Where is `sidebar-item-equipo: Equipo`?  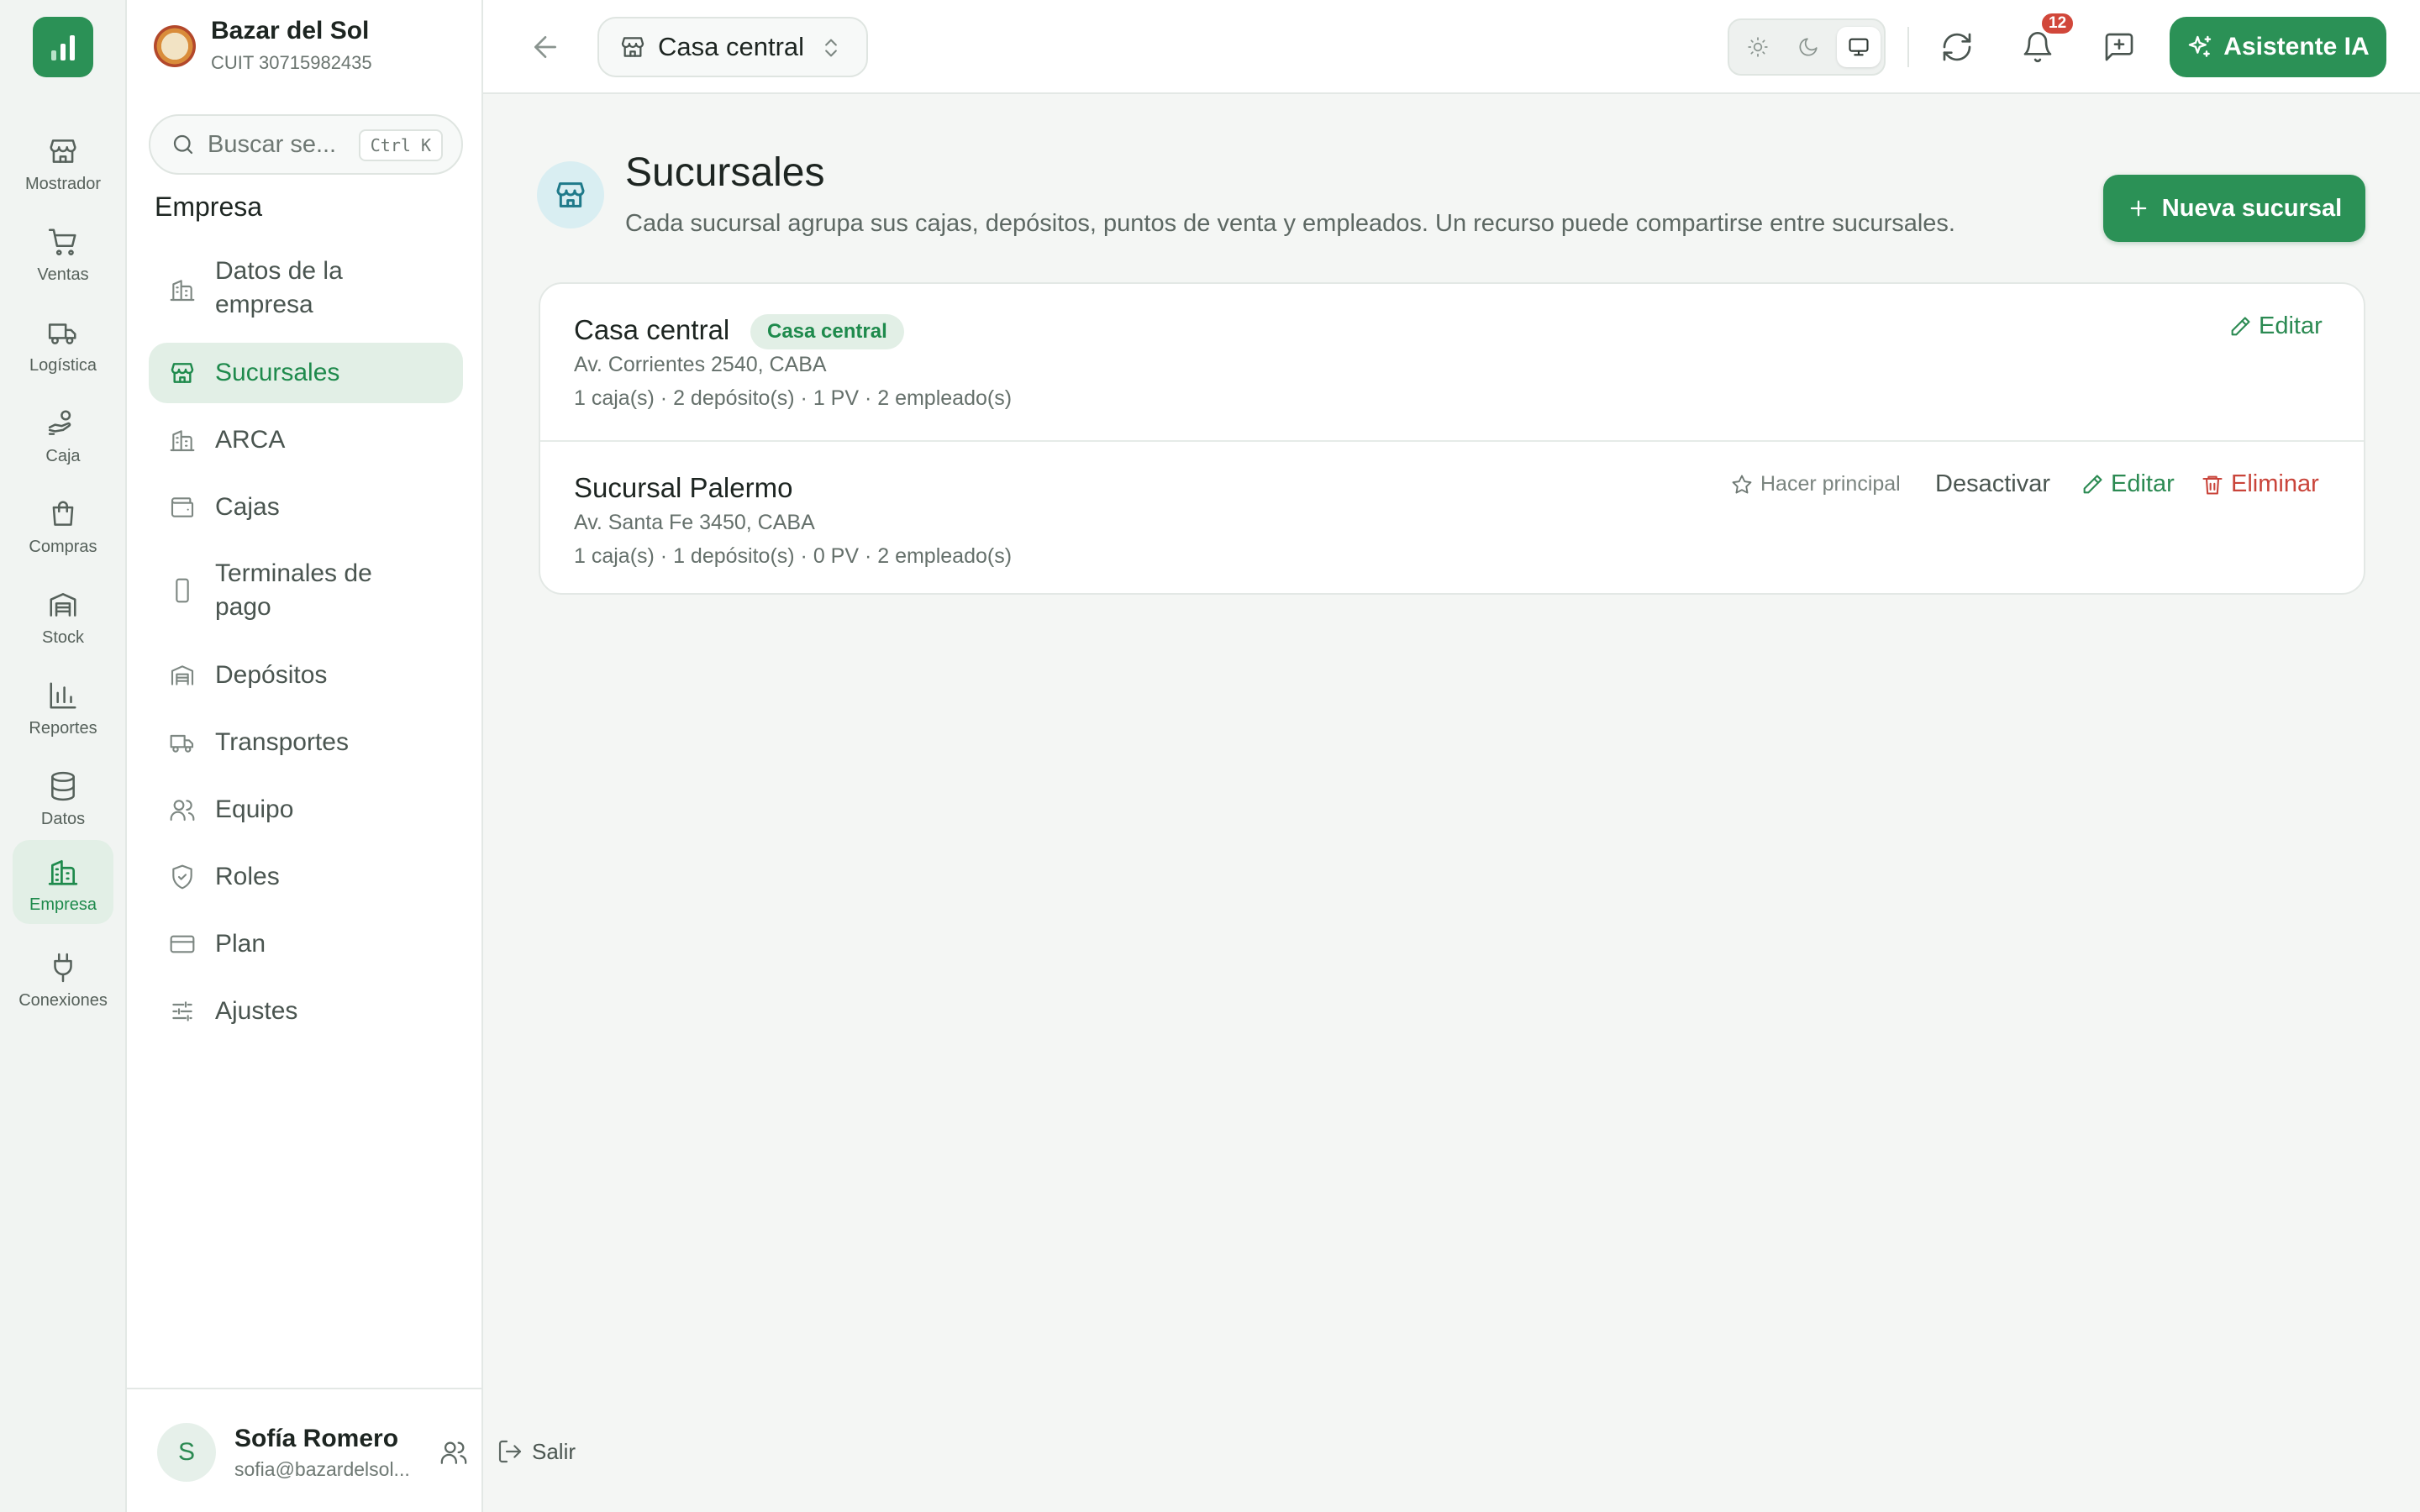
sidebar-item-equipo: Equipo is located at coordinates (306, 810).